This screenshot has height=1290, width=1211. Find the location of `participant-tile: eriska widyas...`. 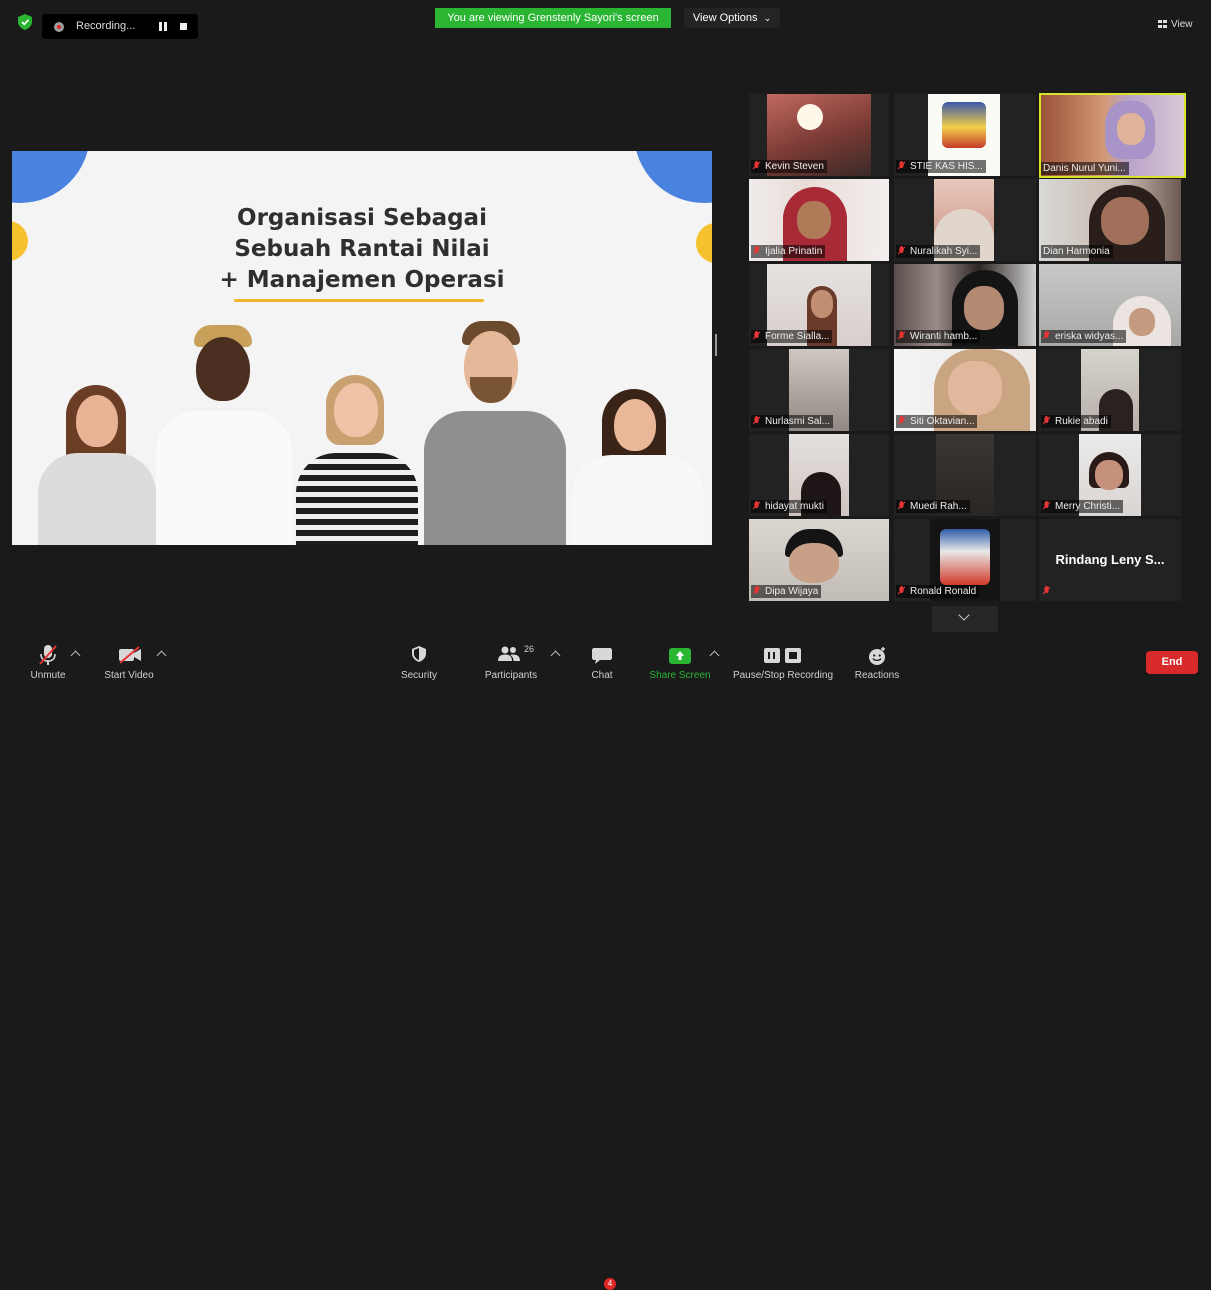

participant-tile: eriska widyas... is located at coordinates (1110, 305).